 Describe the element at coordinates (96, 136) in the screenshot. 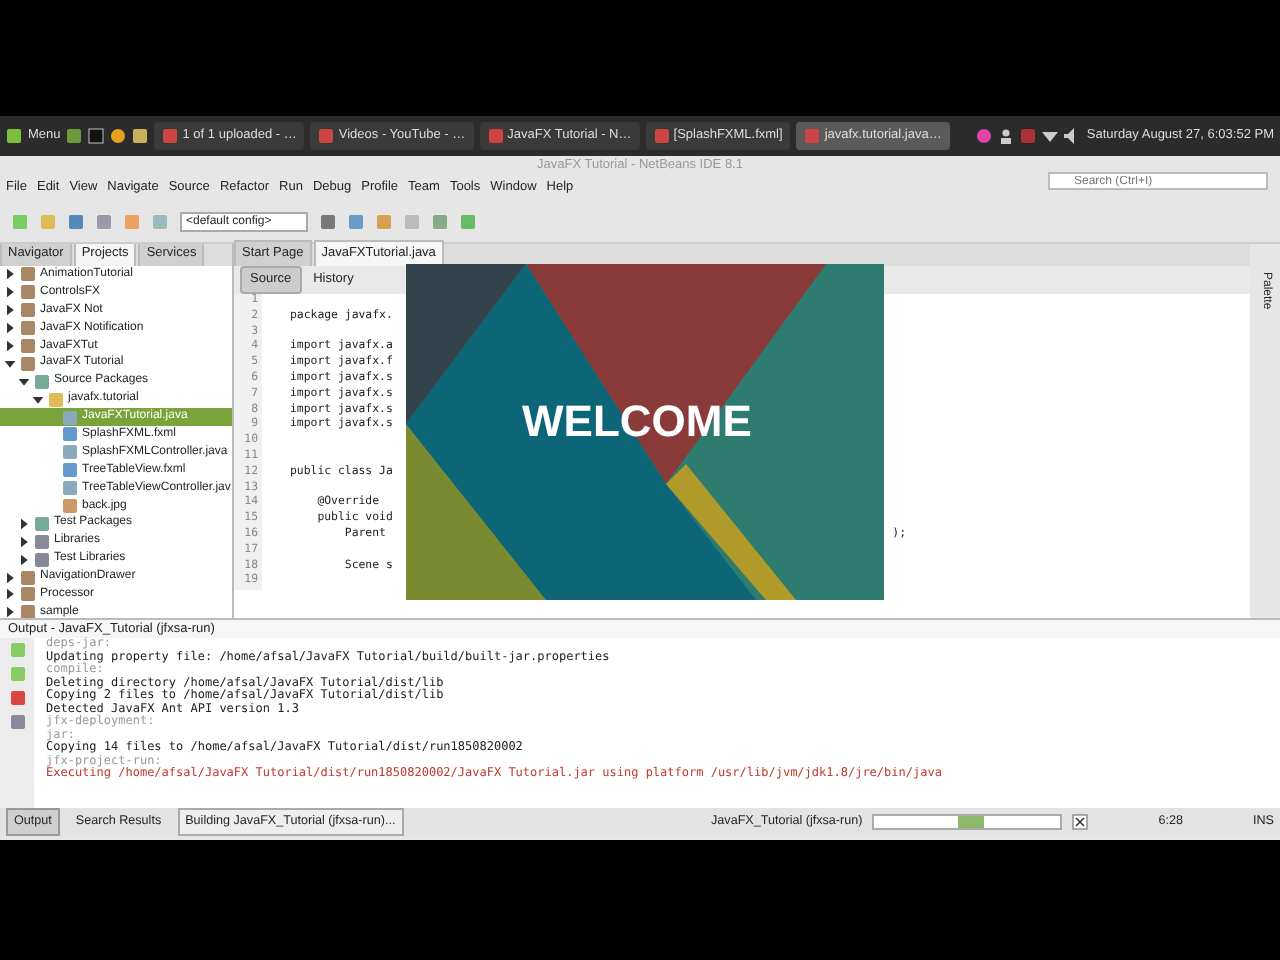

I see `terminal-icon` at that location.